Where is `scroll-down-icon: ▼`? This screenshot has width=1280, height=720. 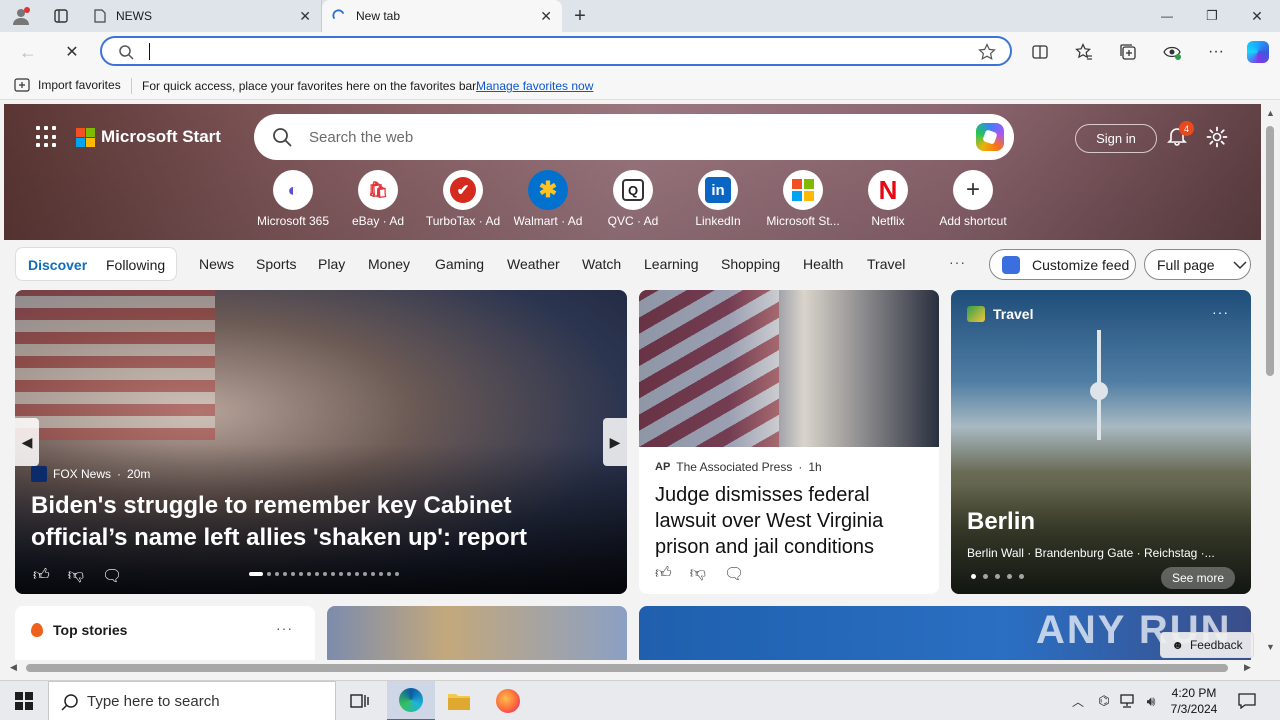 scroll-down-icon: ▼ is located at coordinates (1270, 647).